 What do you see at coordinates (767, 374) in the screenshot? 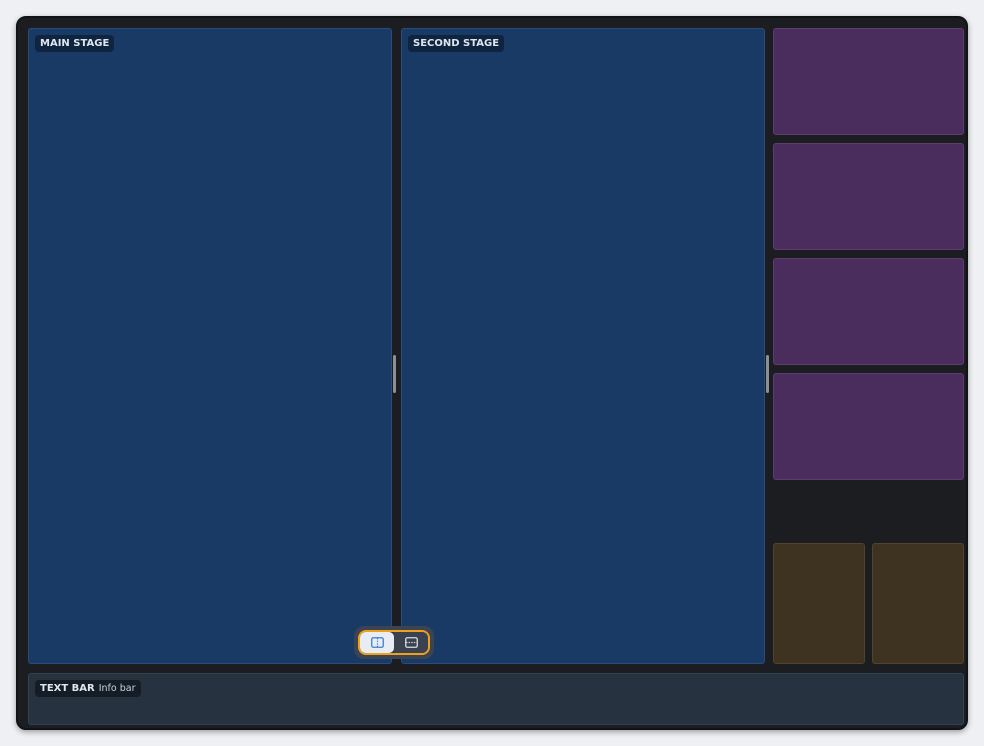
I see `resize-handle-second-side` at bounding box center [767, 374].